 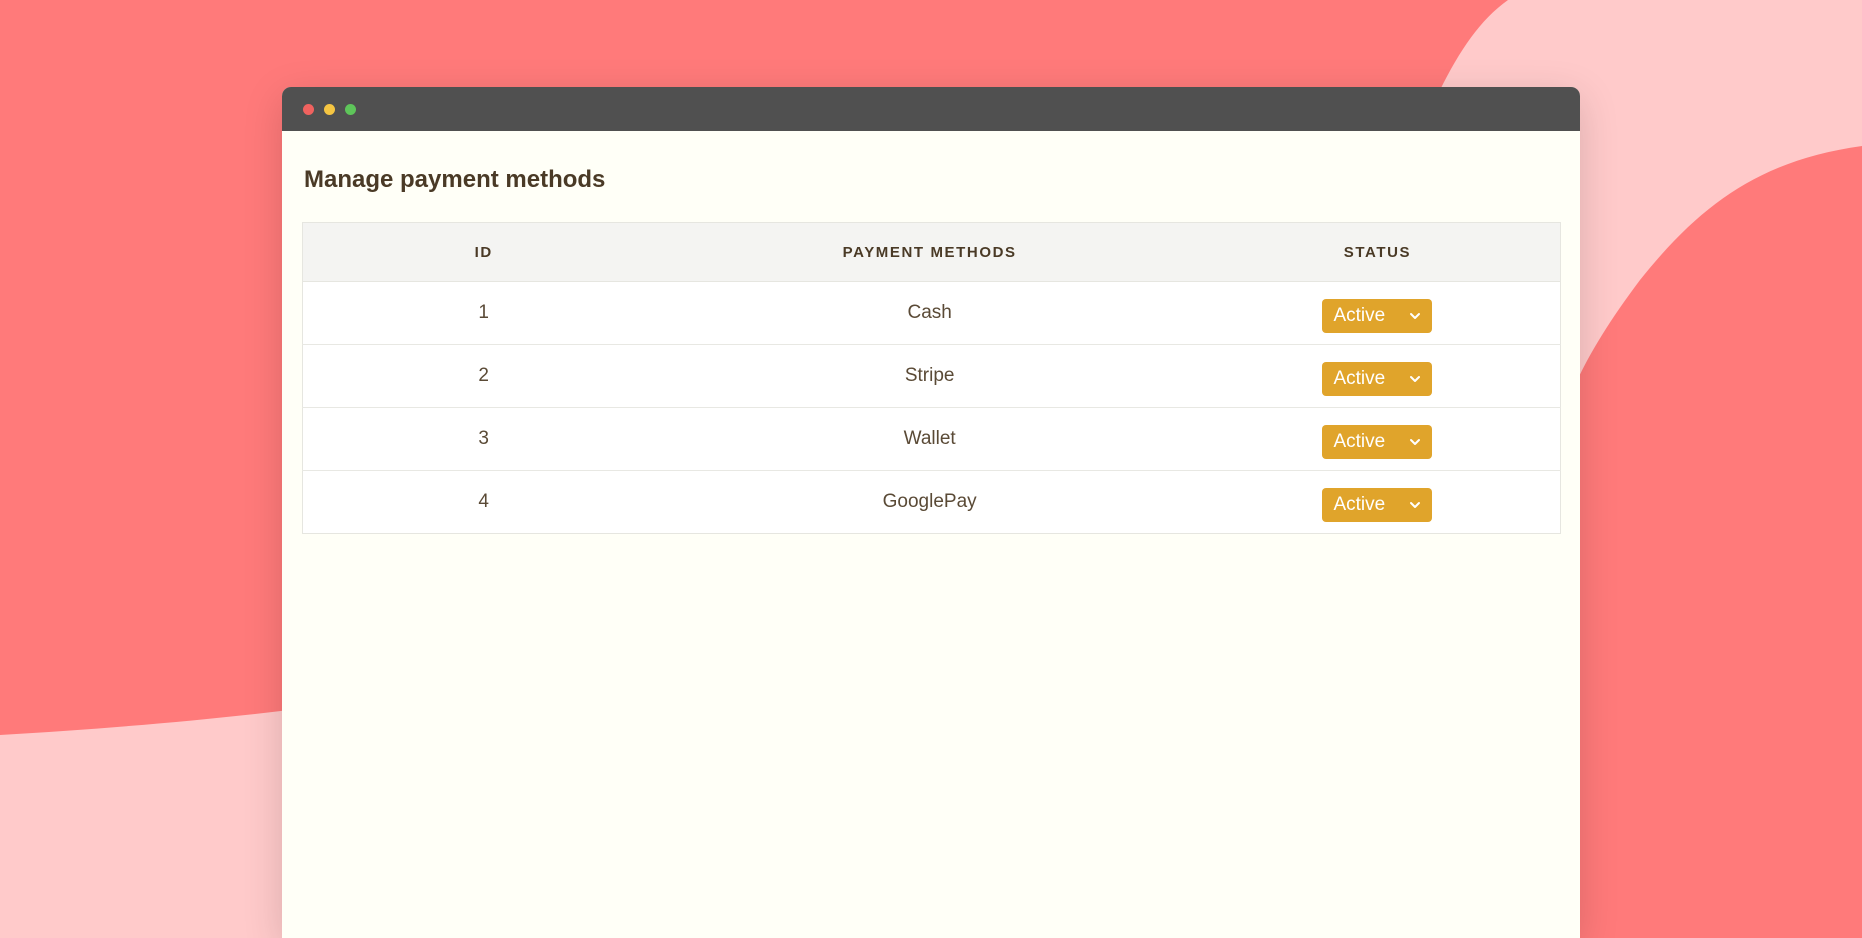 I want to click on column-header-id: ID, so click(x=483, y=252).